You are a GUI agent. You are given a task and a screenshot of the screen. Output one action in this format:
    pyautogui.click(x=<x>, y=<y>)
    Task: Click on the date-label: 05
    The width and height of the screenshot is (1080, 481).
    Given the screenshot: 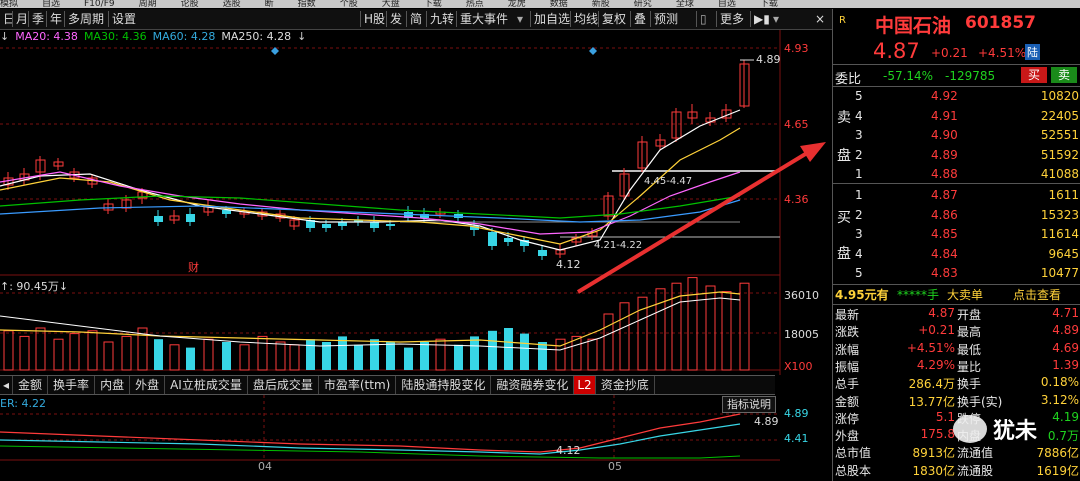 What is the action you would take?
    pyautogui.click(x=615, y=466)
    